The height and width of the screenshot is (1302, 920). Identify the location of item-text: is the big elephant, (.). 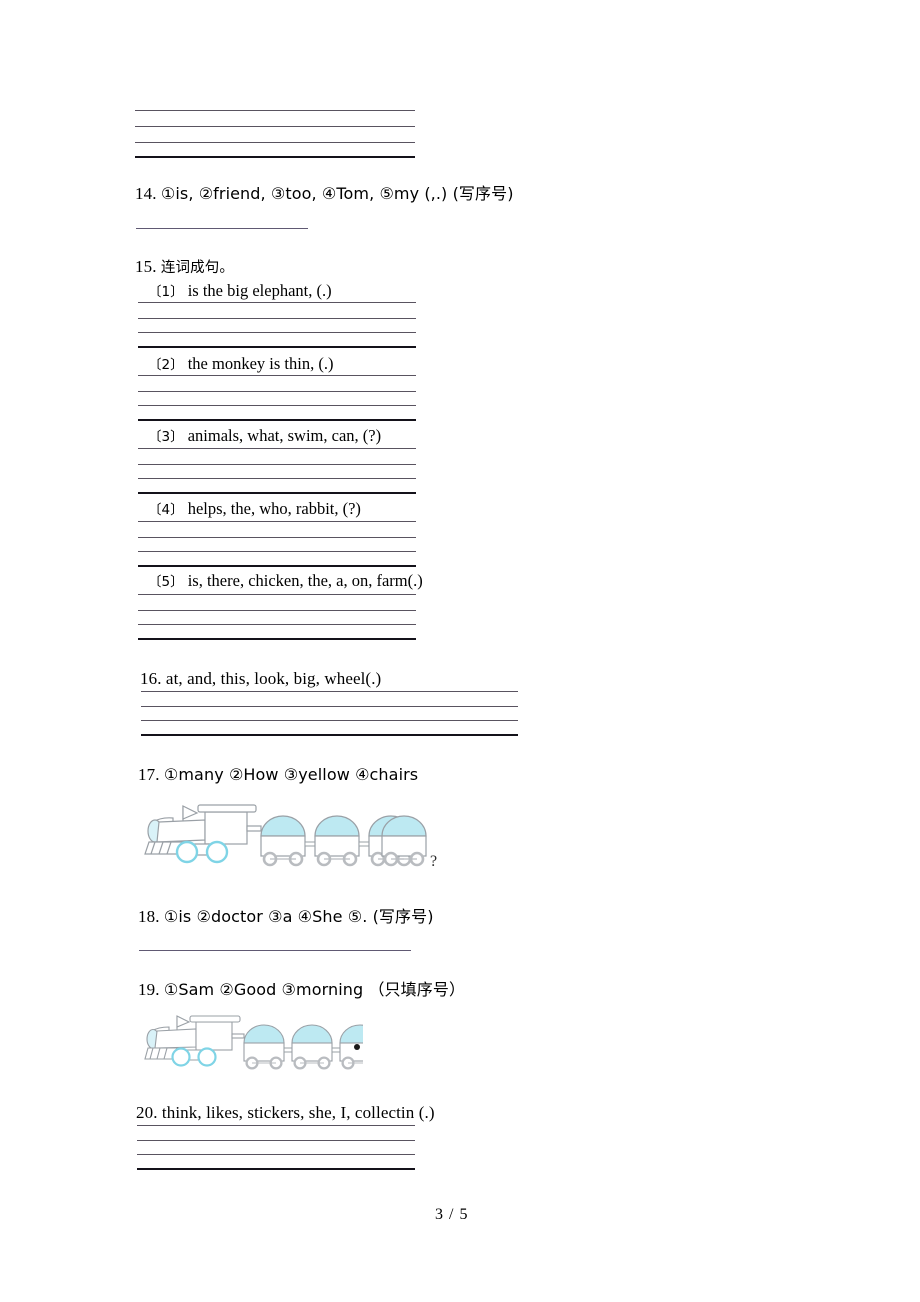
(259, 290).